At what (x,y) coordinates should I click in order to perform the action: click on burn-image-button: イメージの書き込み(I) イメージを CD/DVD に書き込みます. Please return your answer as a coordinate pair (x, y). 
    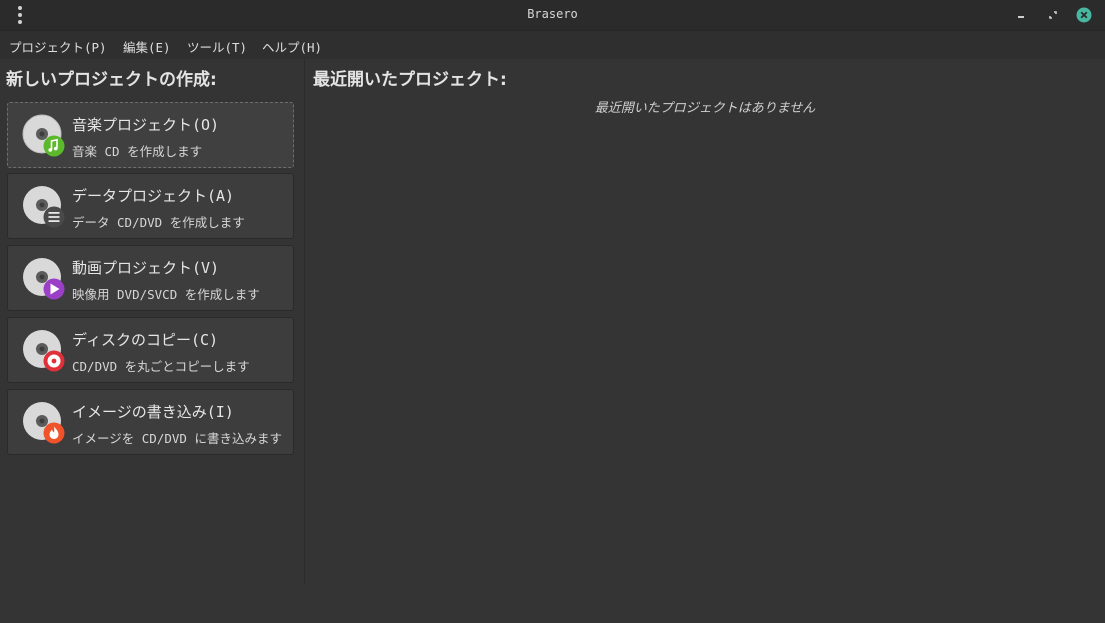
    Looking at the image, I should click on (150, 422).